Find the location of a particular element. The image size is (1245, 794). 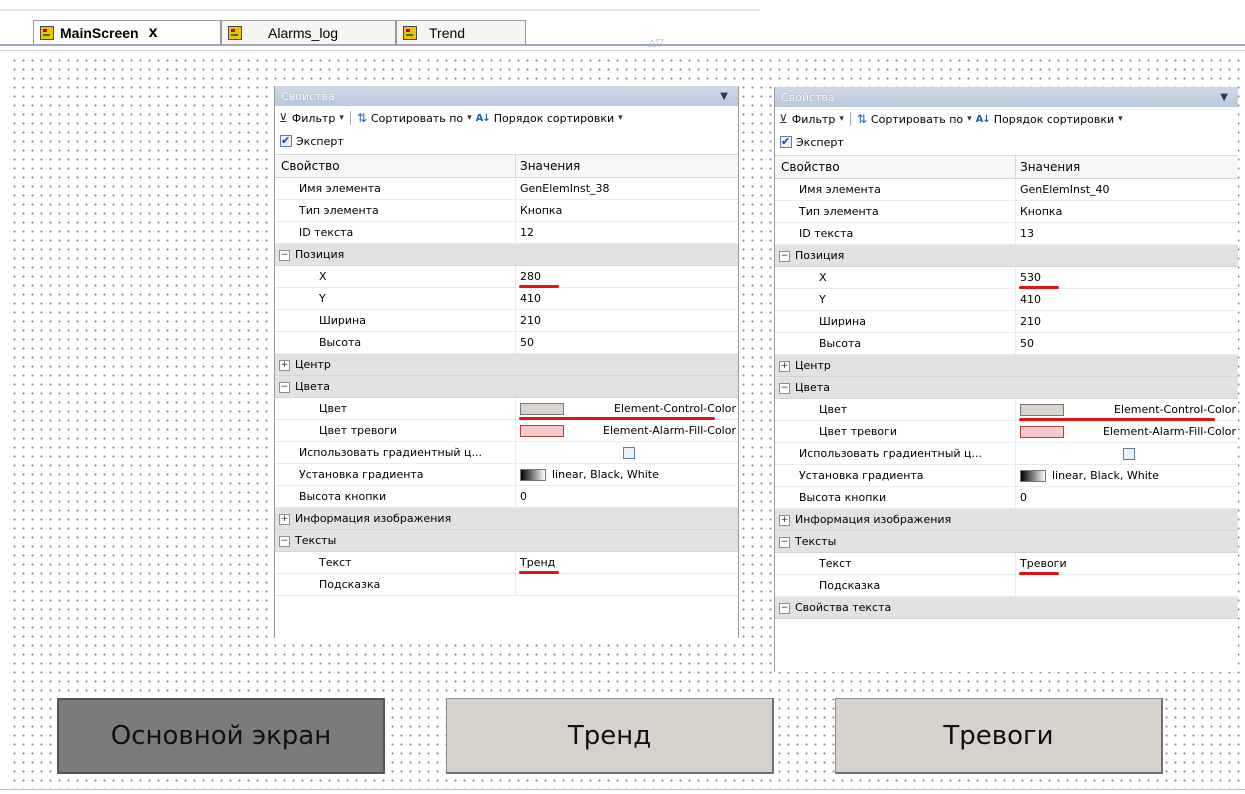

property-row: X 280 is located at coordinates (506, 277).